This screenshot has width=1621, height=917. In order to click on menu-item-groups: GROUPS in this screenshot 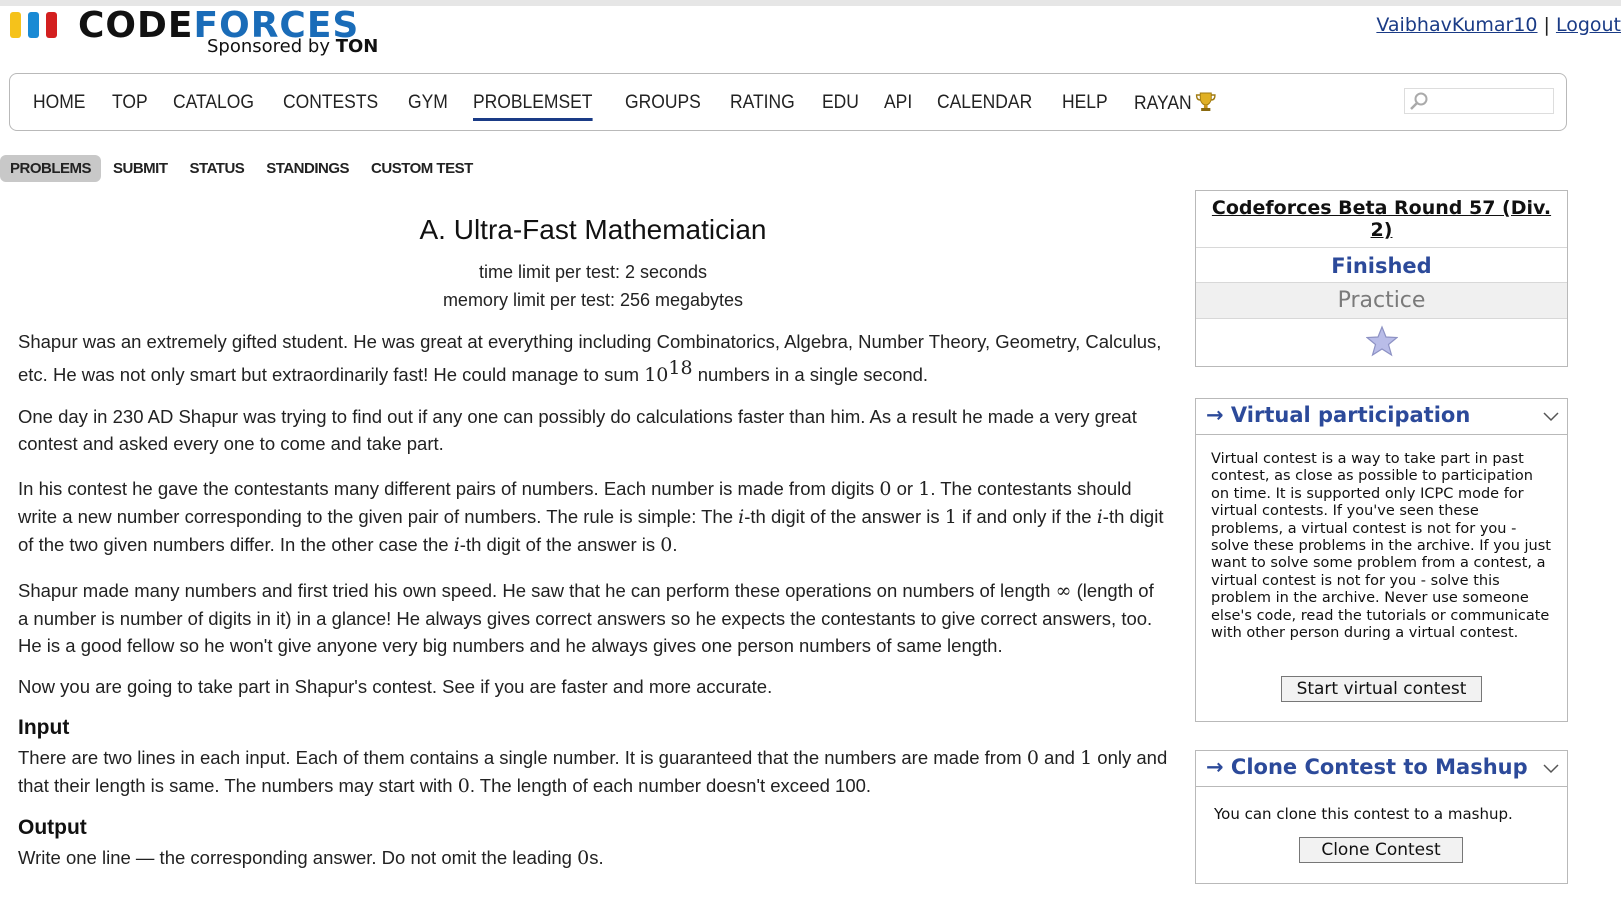, I will do `click(663, 106)`.